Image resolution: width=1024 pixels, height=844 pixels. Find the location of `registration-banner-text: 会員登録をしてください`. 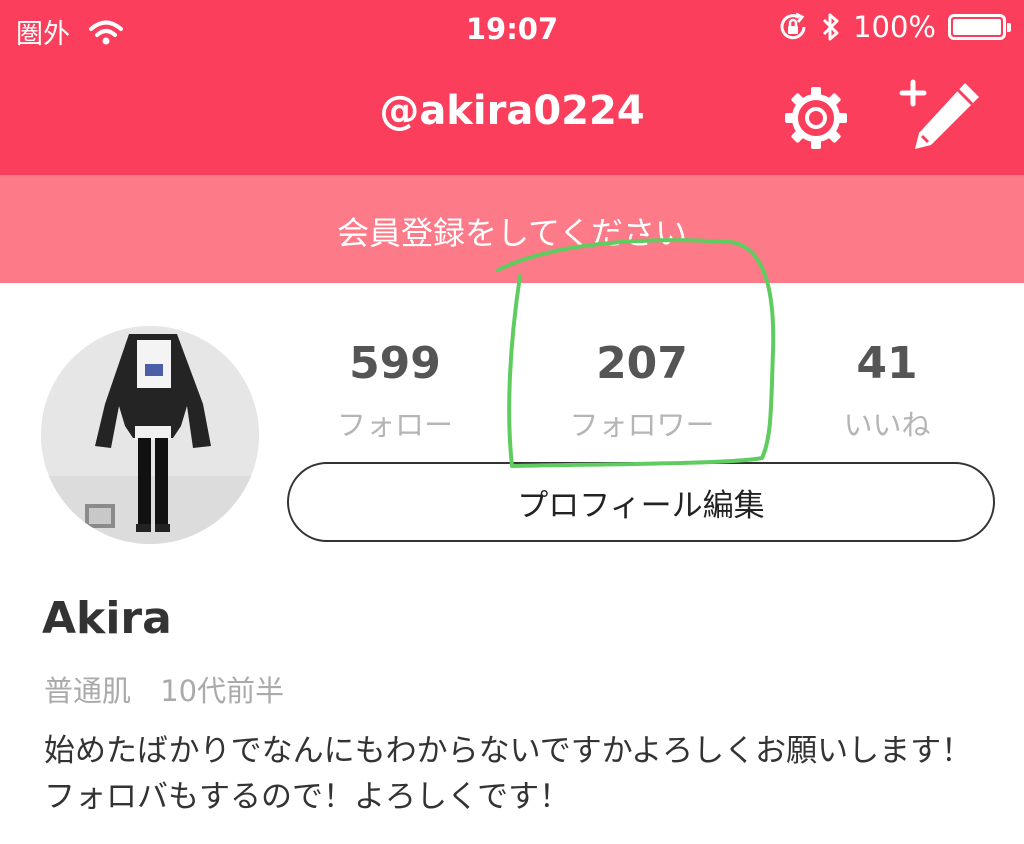

registration-banner-text: 会員登録をしてください is located at coordinates (512, 231).